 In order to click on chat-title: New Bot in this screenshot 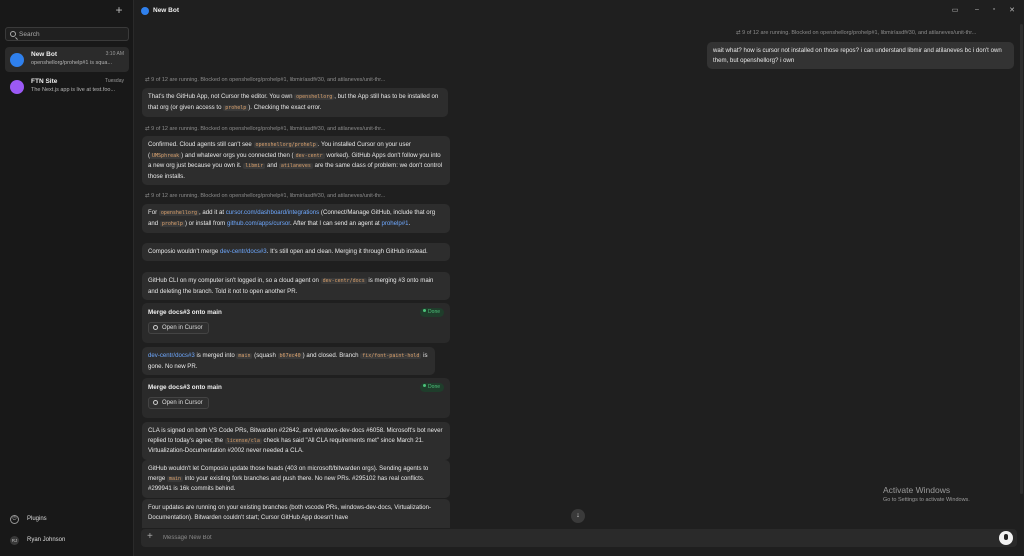, I will do `click(44, 54)`.